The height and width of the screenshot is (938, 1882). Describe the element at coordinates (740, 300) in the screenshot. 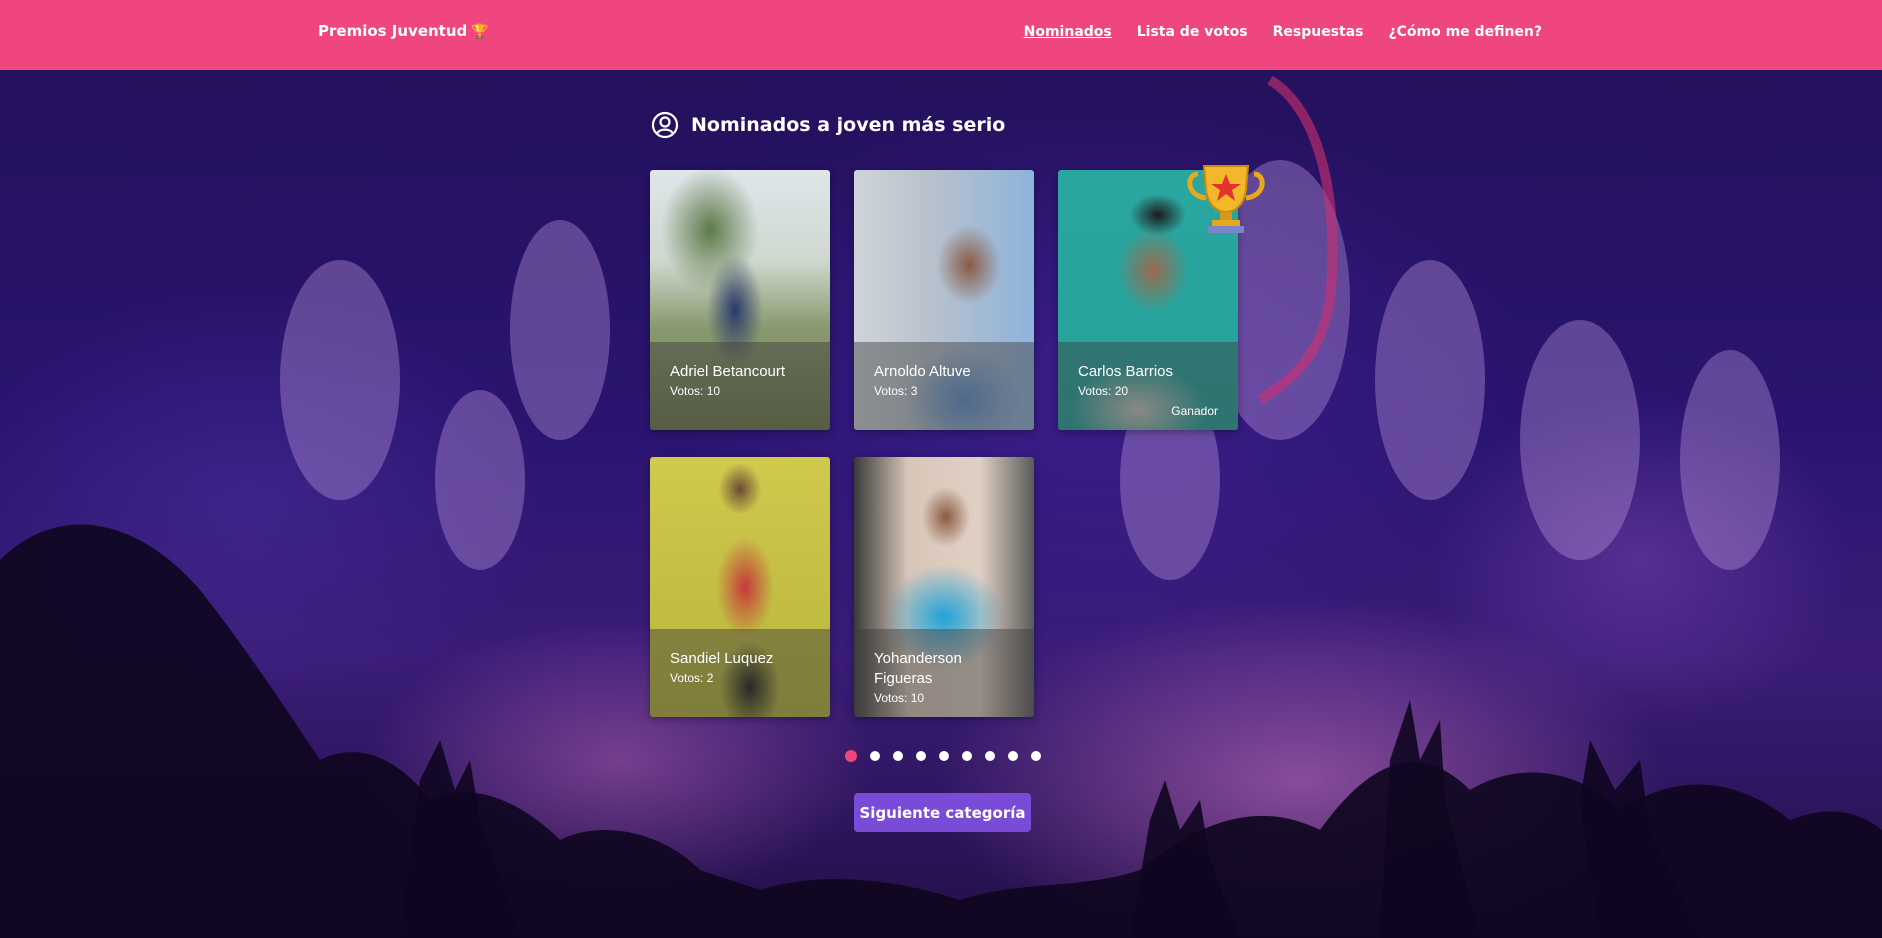

I see `nominee-card: Adriel Betancourt Votos: 10` at that location.